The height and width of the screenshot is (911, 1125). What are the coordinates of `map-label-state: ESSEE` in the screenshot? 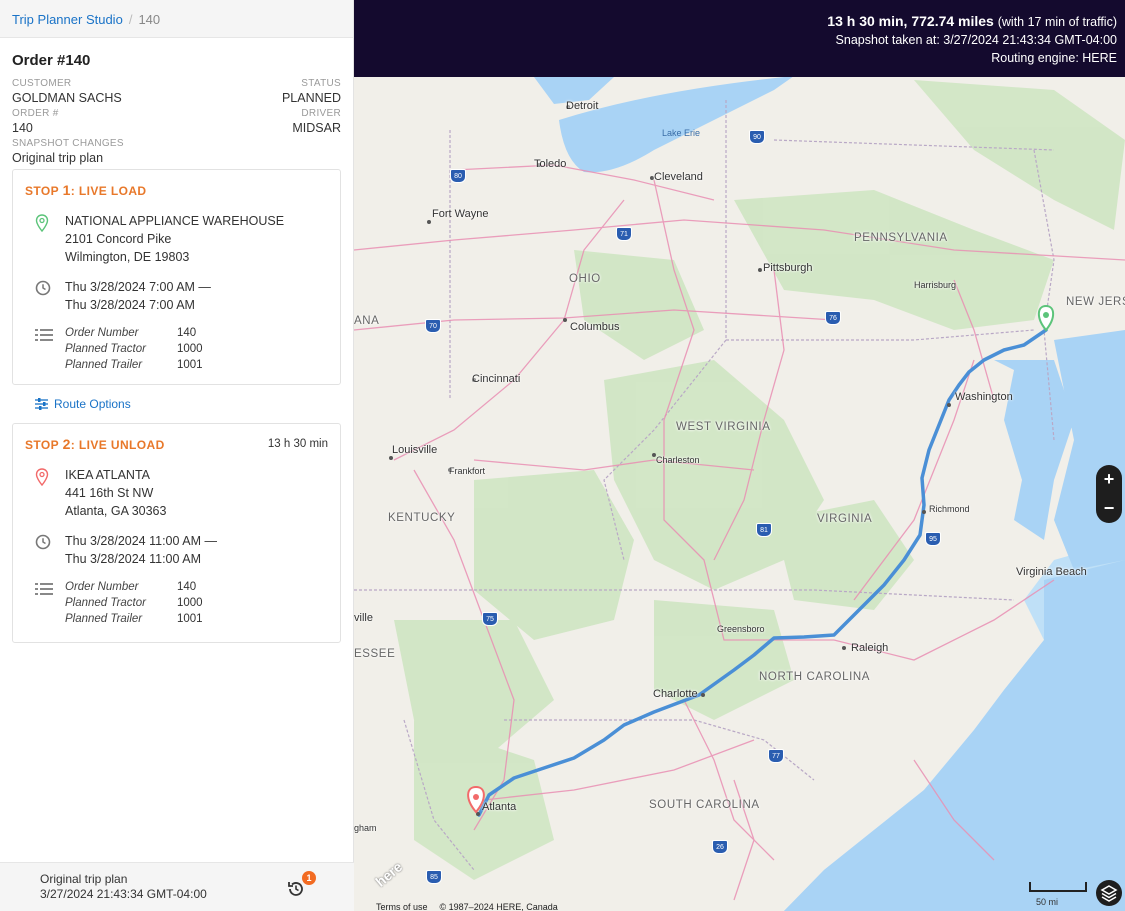 It's located at (375, 654).